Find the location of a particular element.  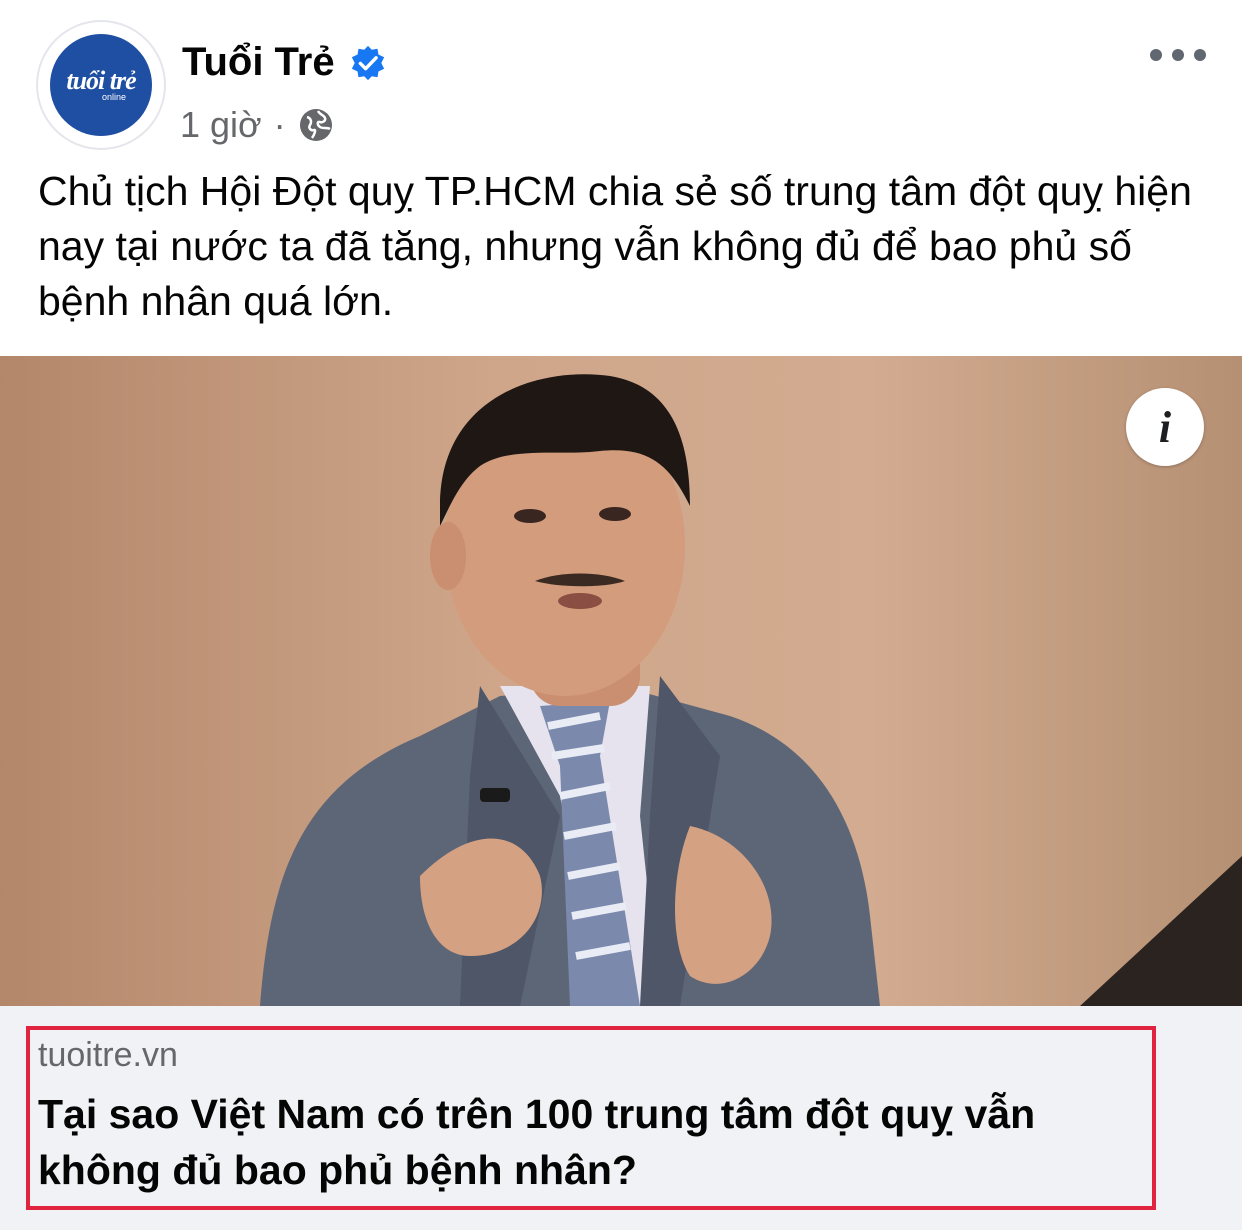

verified-badge-icon is located at coordinates (367, 62).